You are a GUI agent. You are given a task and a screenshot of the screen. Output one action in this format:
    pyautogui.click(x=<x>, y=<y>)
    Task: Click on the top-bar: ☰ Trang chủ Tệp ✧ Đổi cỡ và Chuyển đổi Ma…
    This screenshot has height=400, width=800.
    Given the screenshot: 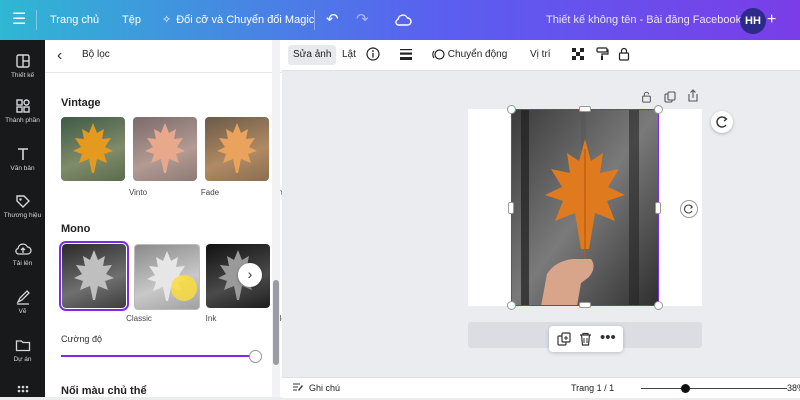 What is the action you would take?
    pyautogui.click(x=400, y=20)
    